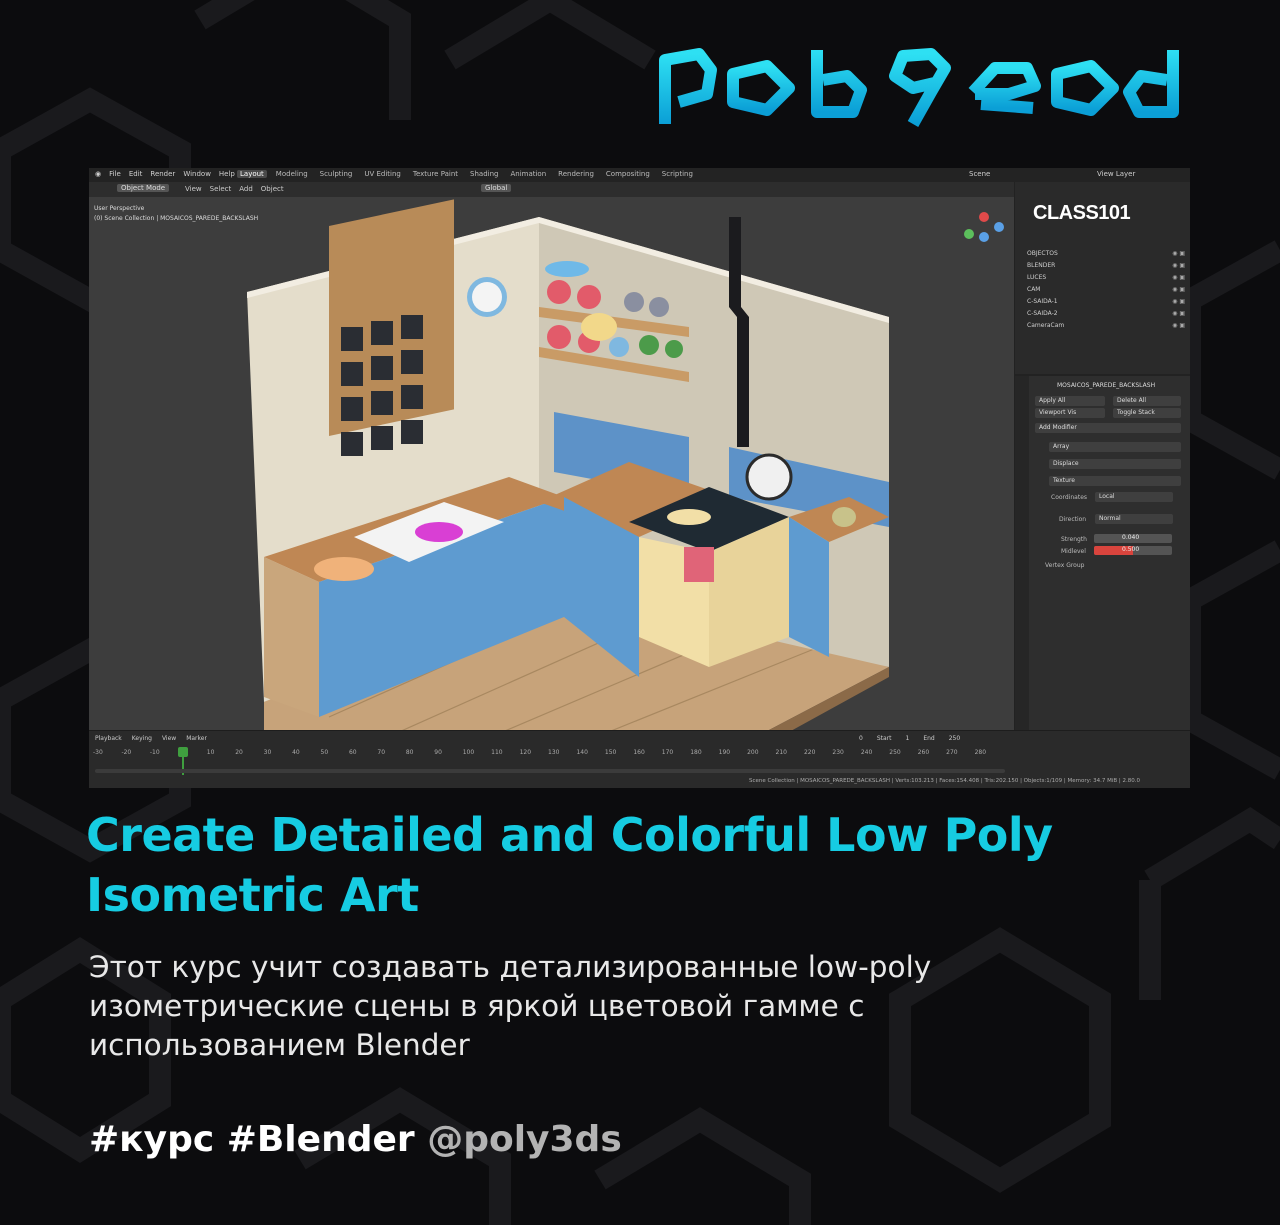 This screenshot has height=1225, width=1280. What do you see at coordinates (610, 752) in the screenshot?
I see `timeline-tick-label: 150` at bounding box center [610, 752].